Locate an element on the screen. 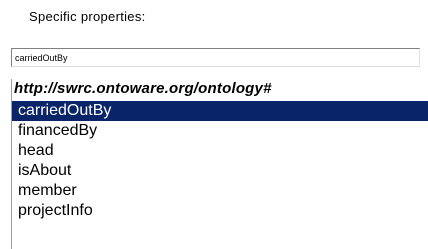  specific-properties-label: Specific properties: is located at coordinates (87, 16).